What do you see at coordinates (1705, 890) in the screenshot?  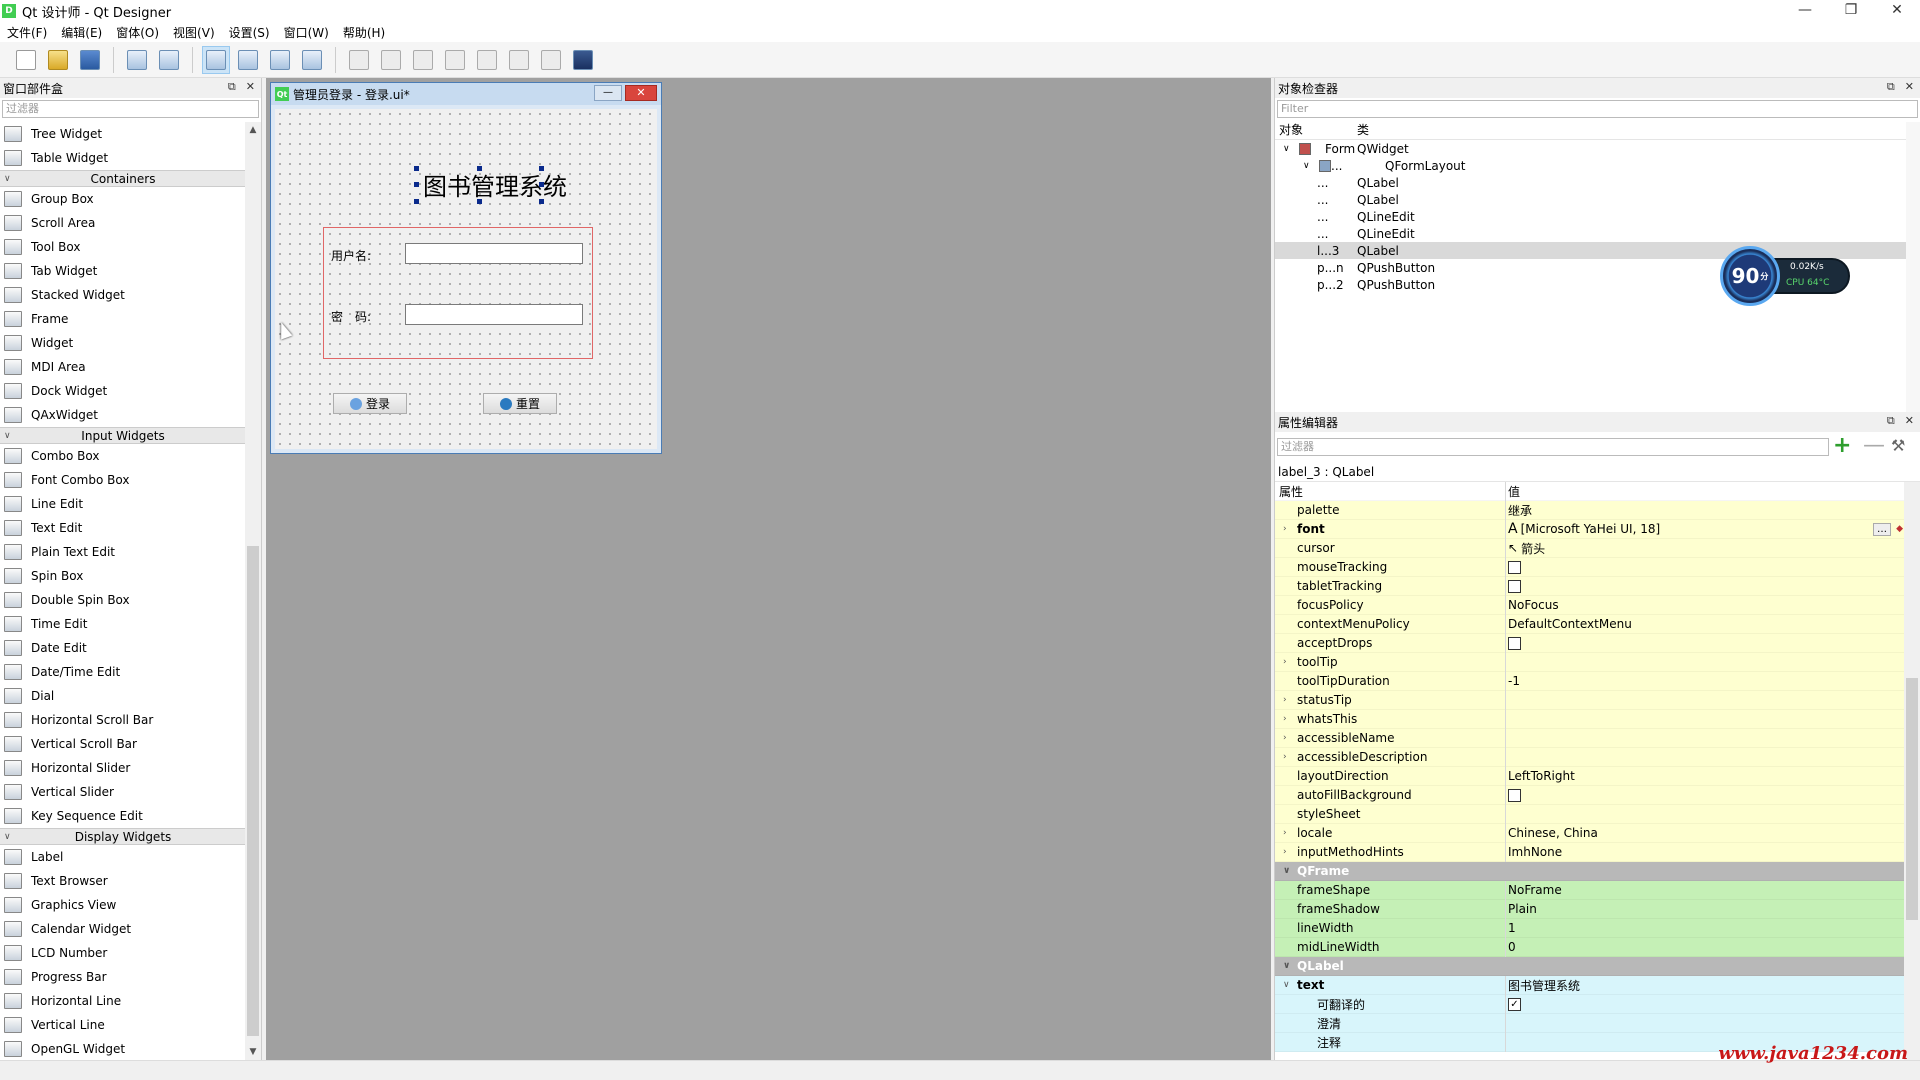 I see `property-value: NoFrame` at bounding box center [1705, 890].